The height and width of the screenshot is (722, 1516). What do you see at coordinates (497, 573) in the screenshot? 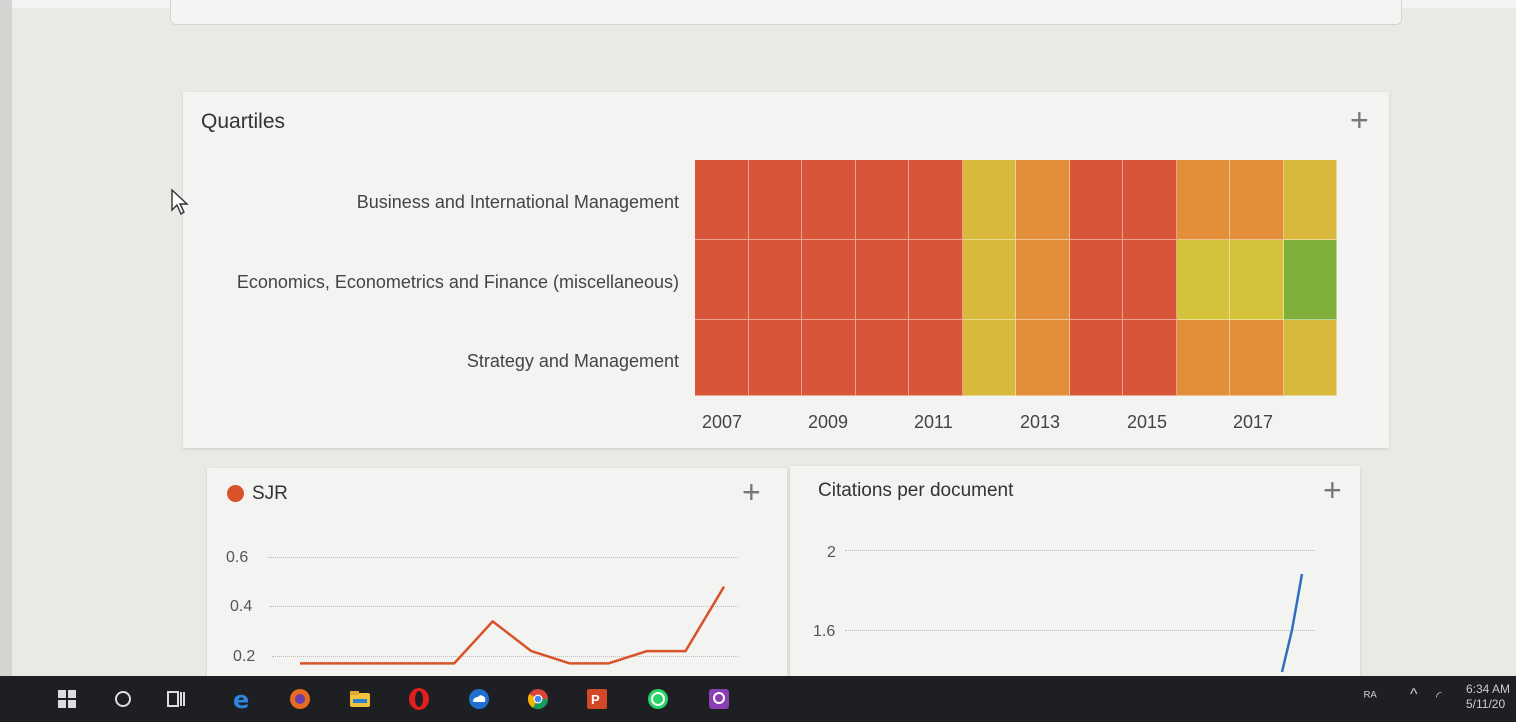
I see `sjr-panel: SJR +` at bounding box center [497, 573].